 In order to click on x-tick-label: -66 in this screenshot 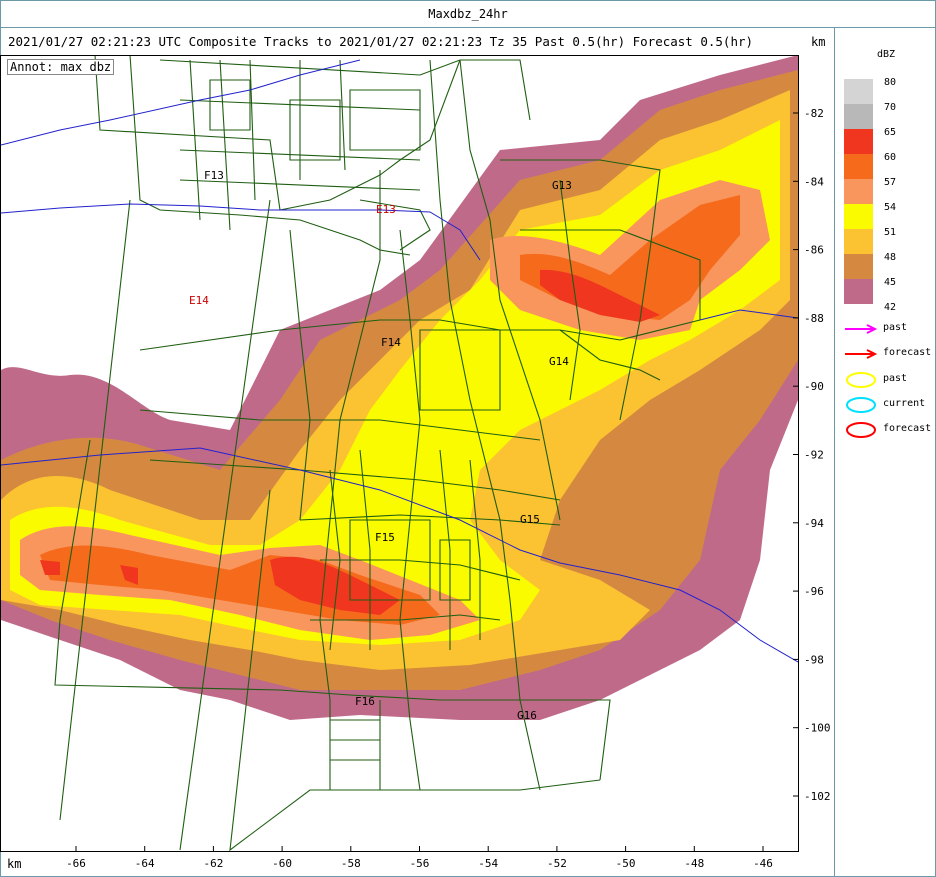, I will do `click(76, 863)`.